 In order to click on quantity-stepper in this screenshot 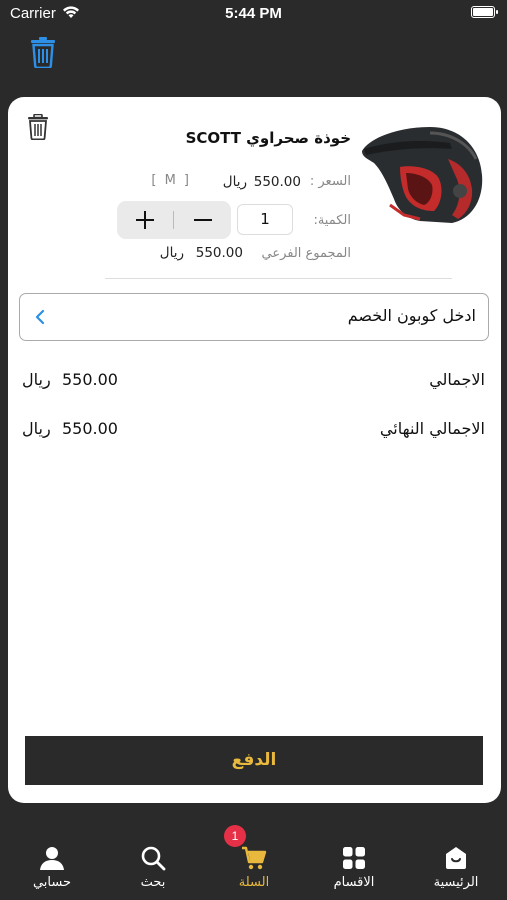, I will do `click(174, 220)`.